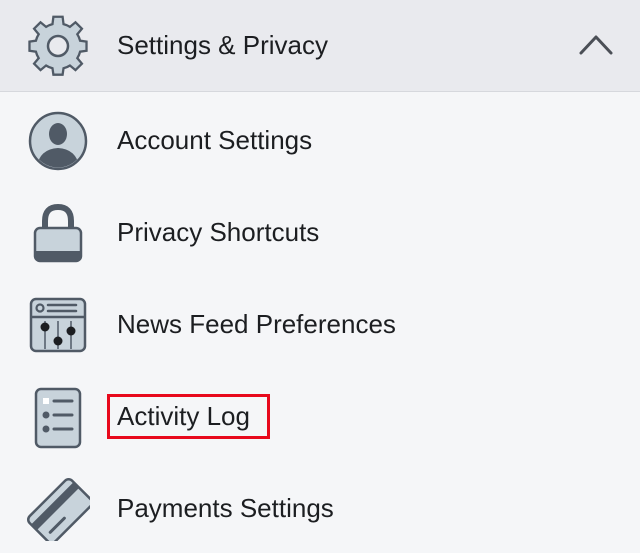  What do you see at coordinates (58, 325) in the screenshot?
I see `news-feed-preferences-icon` at bounding box center [58, 325].